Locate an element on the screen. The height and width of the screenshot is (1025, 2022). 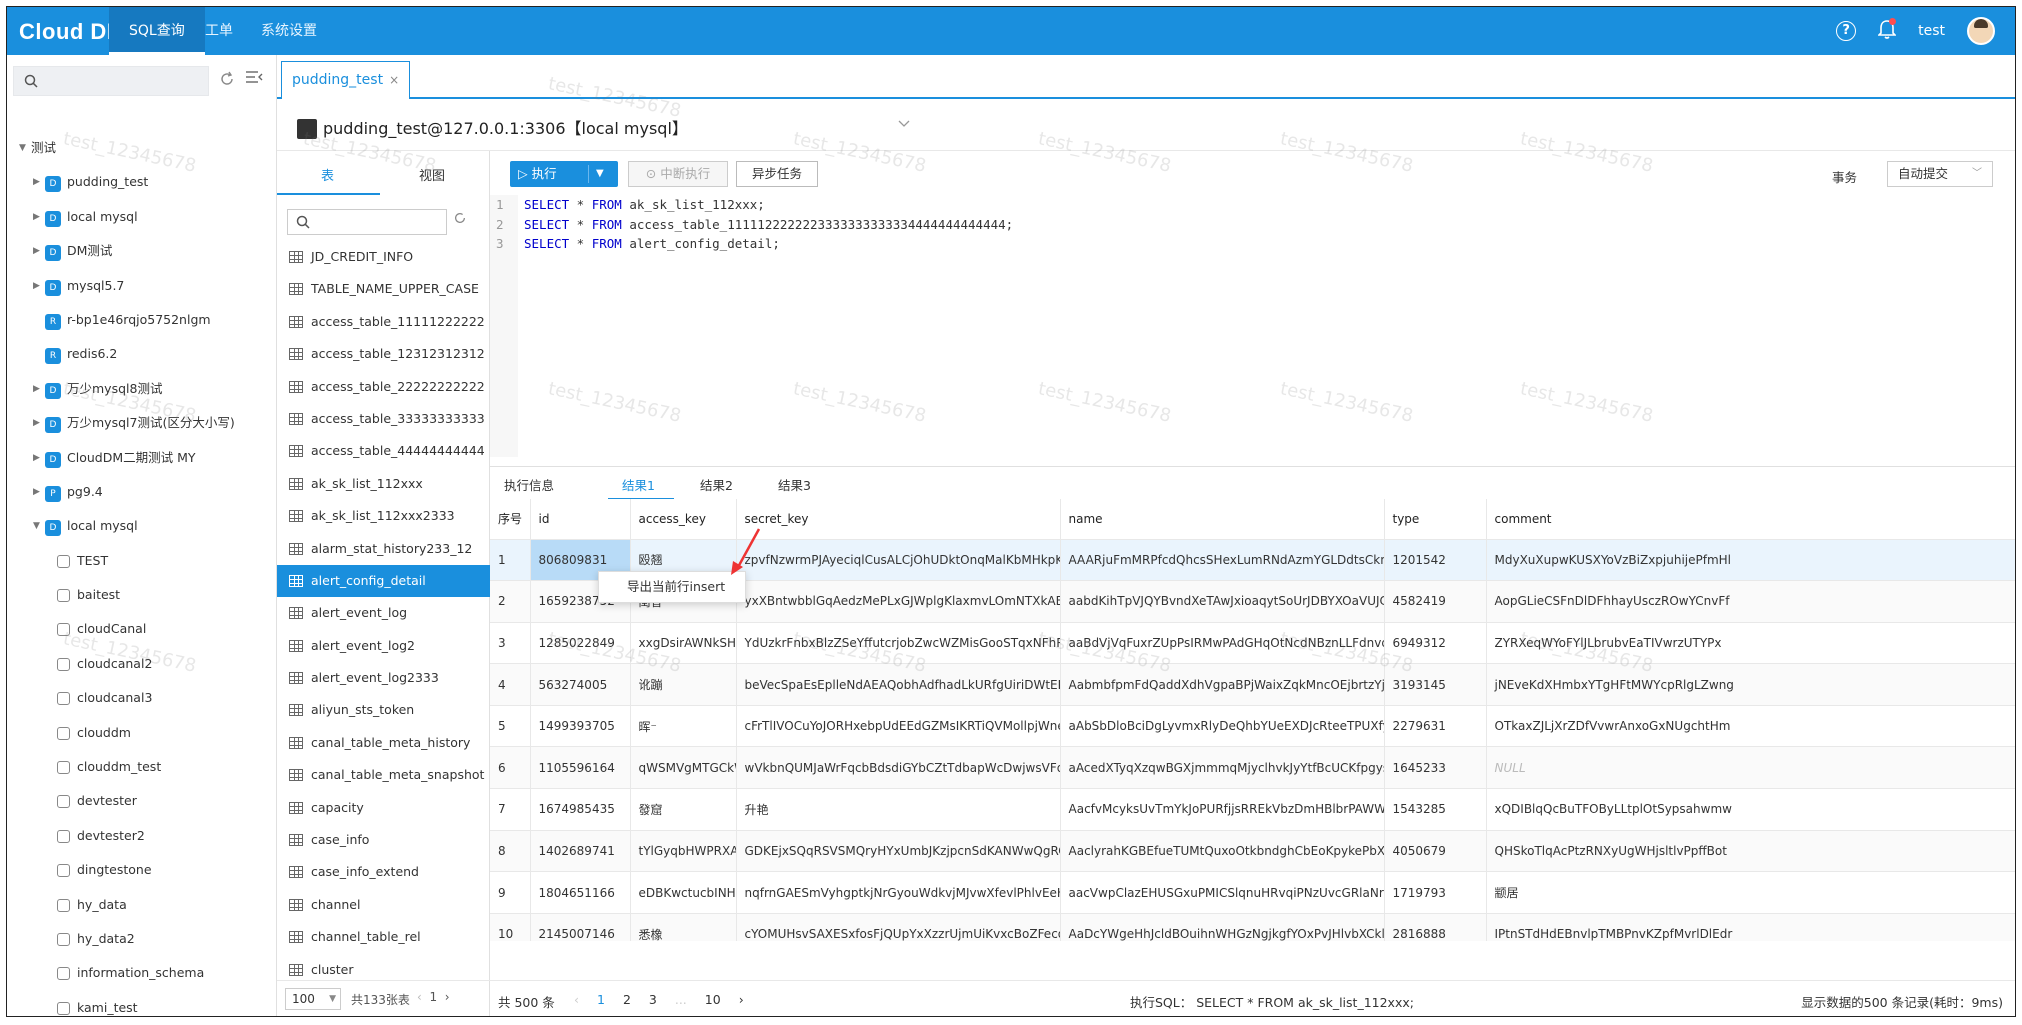
table-cell: eDBKwctucbINHKcl is located at coordinates (683, 892).